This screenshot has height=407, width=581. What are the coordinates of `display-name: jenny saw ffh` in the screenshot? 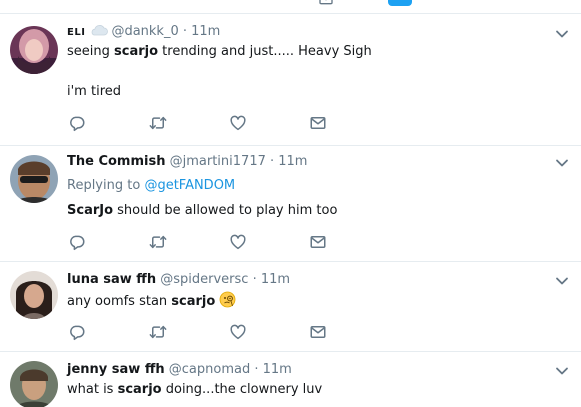 It's located at (116, 369).